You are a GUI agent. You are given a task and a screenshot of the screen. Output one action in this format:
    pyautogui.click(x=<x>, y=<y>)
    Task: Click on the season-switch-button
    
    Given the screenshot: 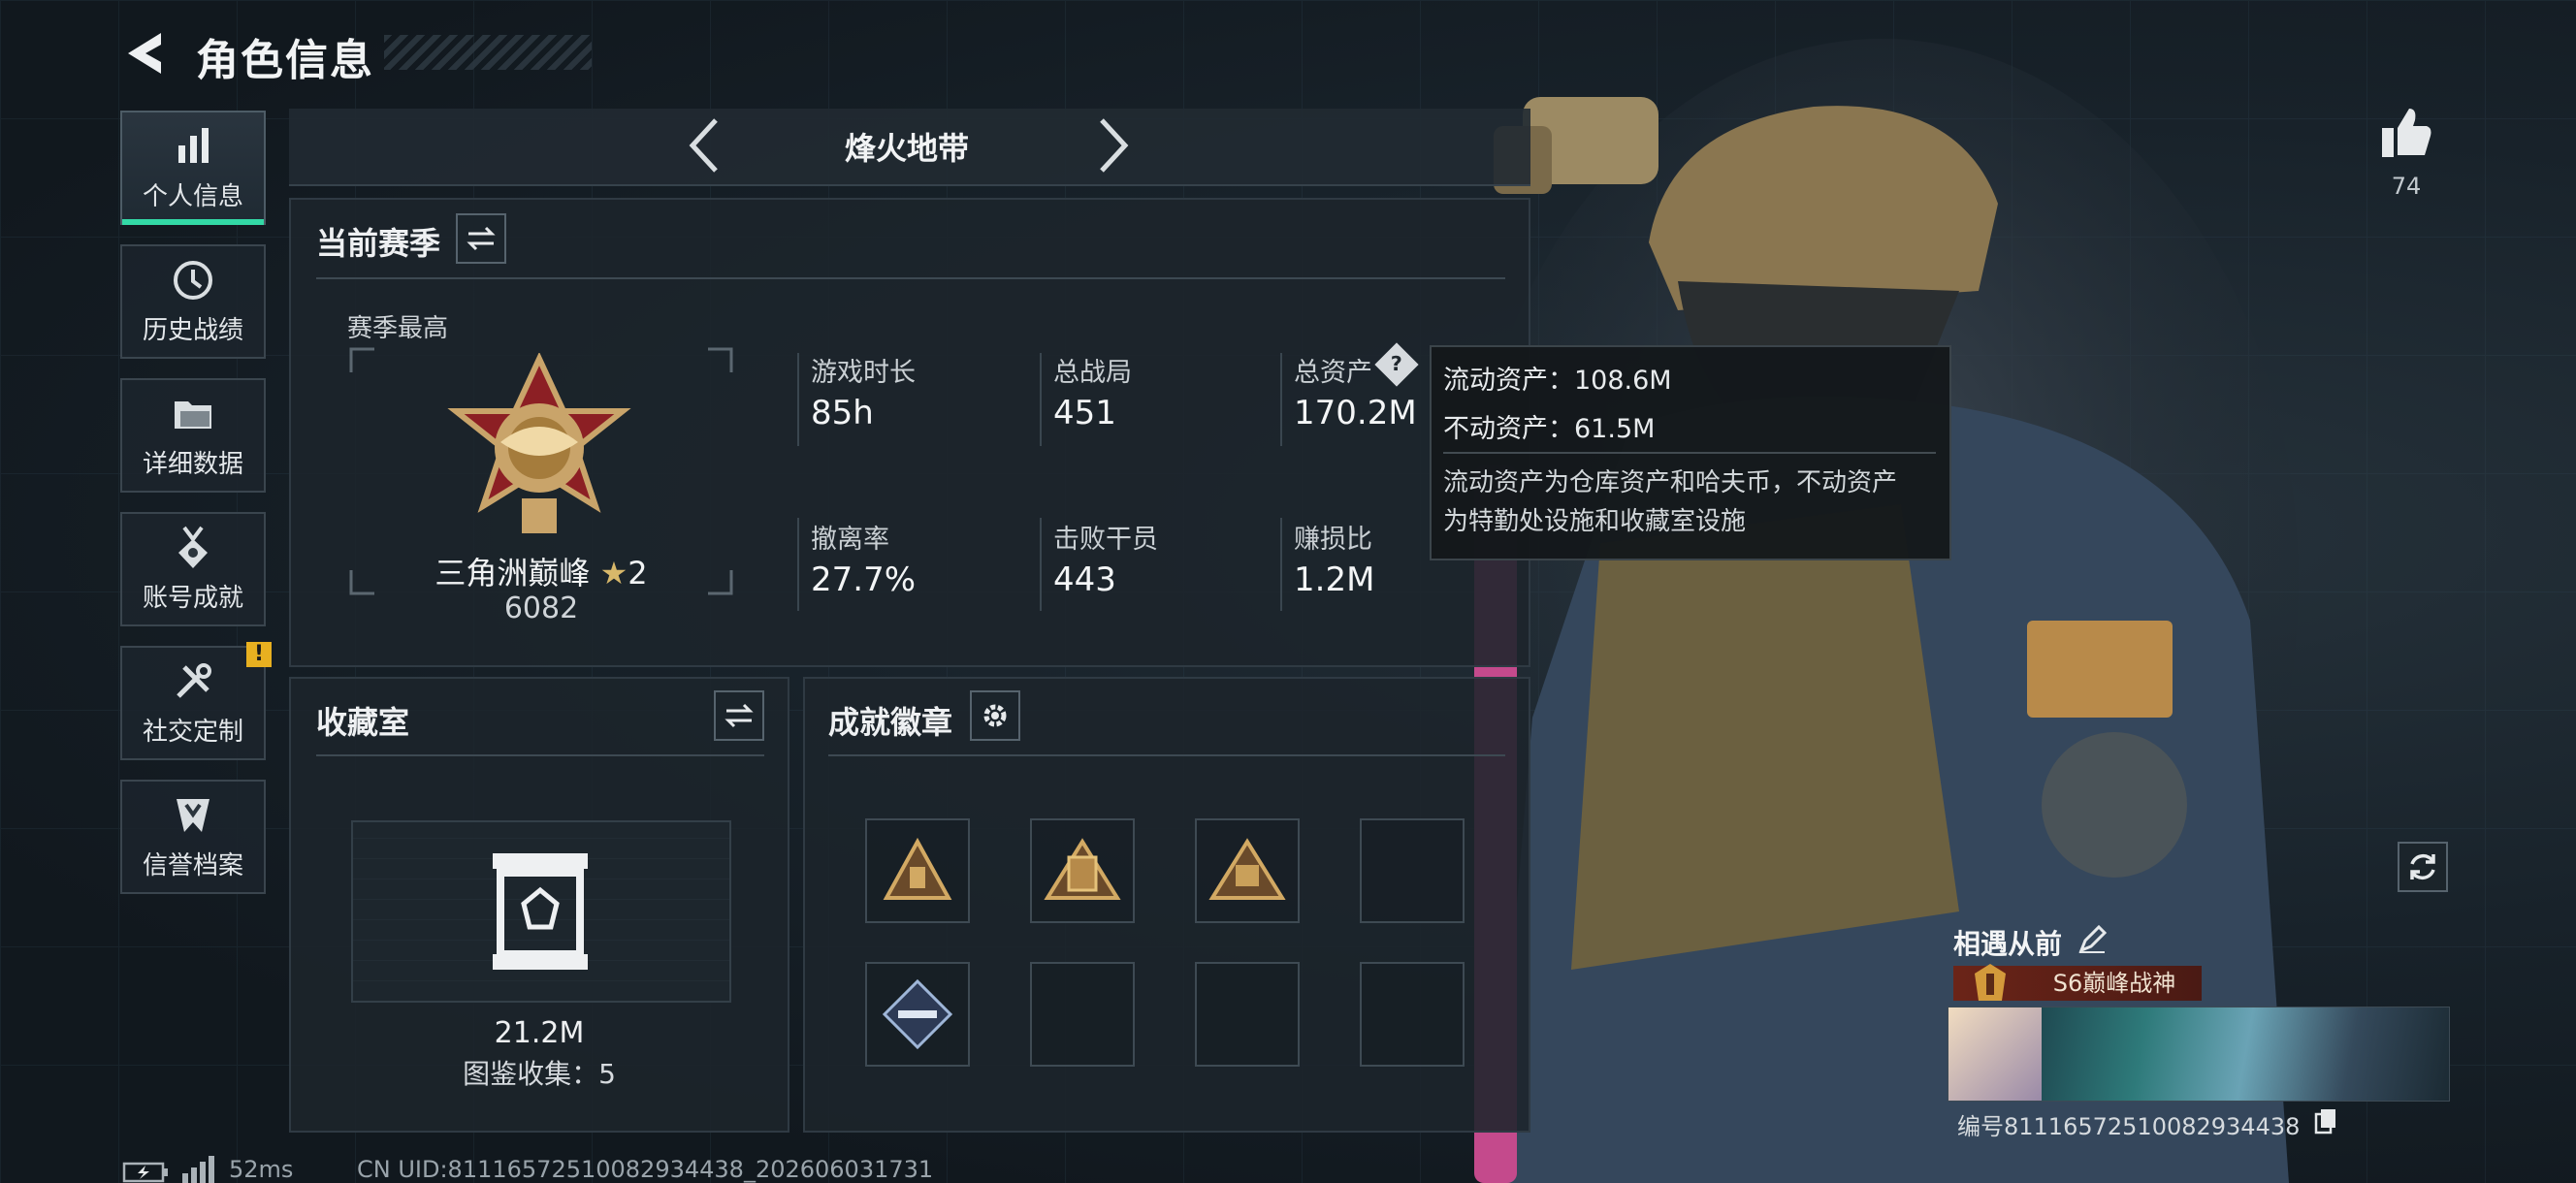 What is the action you would take?
    pyautogui.click(x=481, y=238)
    